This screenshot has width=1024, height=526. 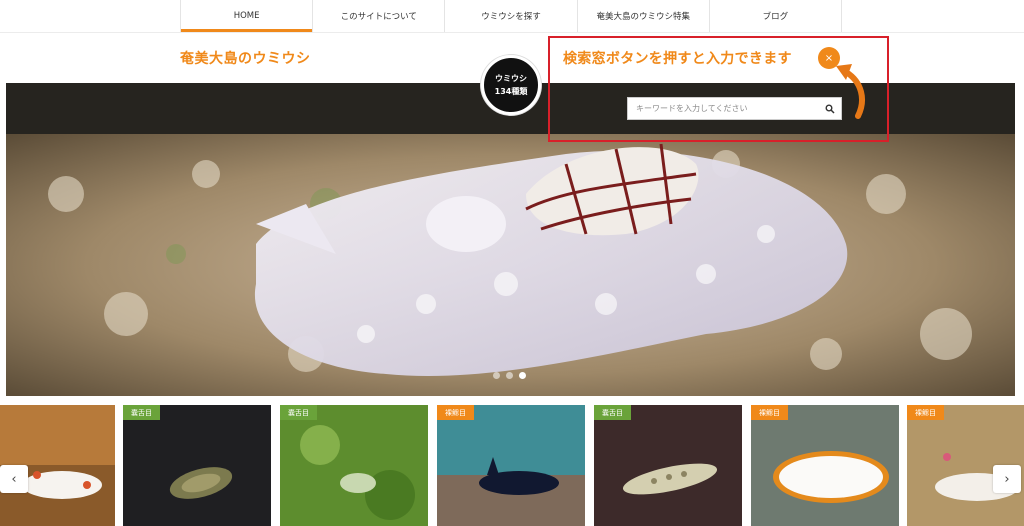 What do you see at coordinates (511, 91) in the screenshot?
I see `count-value: 134種類` at bounding box center [511, 91].